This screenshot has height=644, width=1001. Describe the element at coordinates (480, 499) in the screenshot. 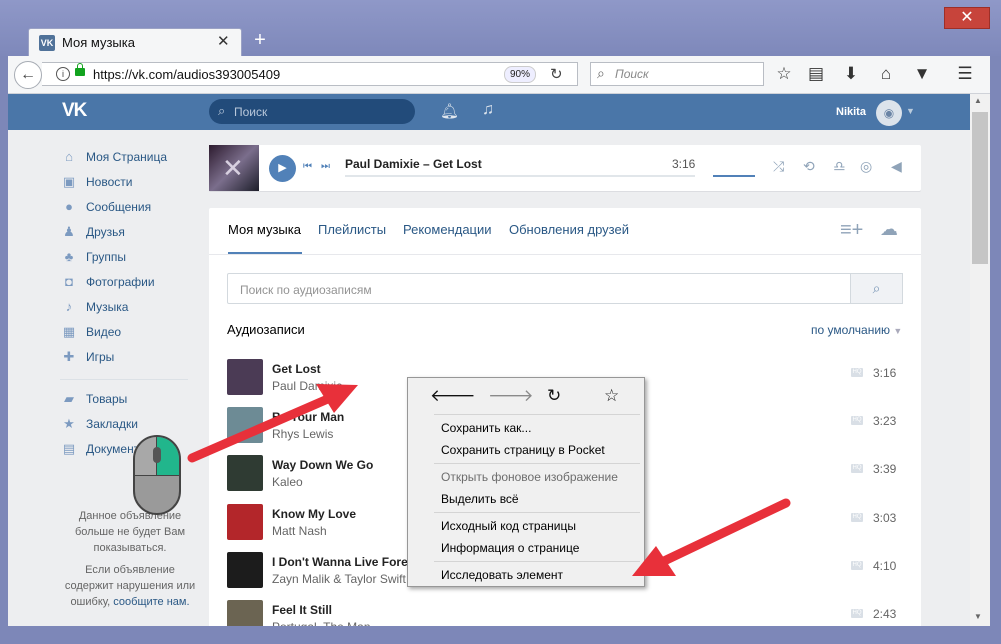

I see `context-menu-item: Выделить всё` at that location.